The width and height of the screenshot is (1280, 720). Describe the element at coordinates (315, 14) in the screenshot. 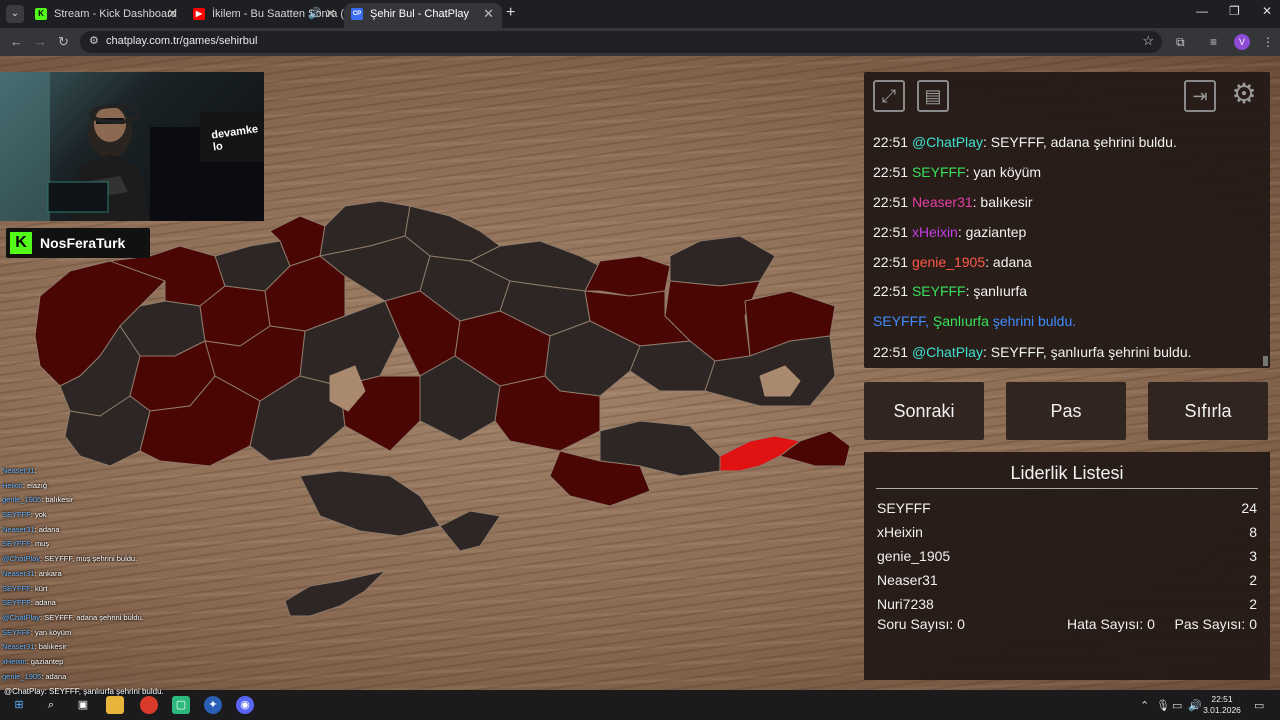

I see `speaker-icon: 🔊` at that location.